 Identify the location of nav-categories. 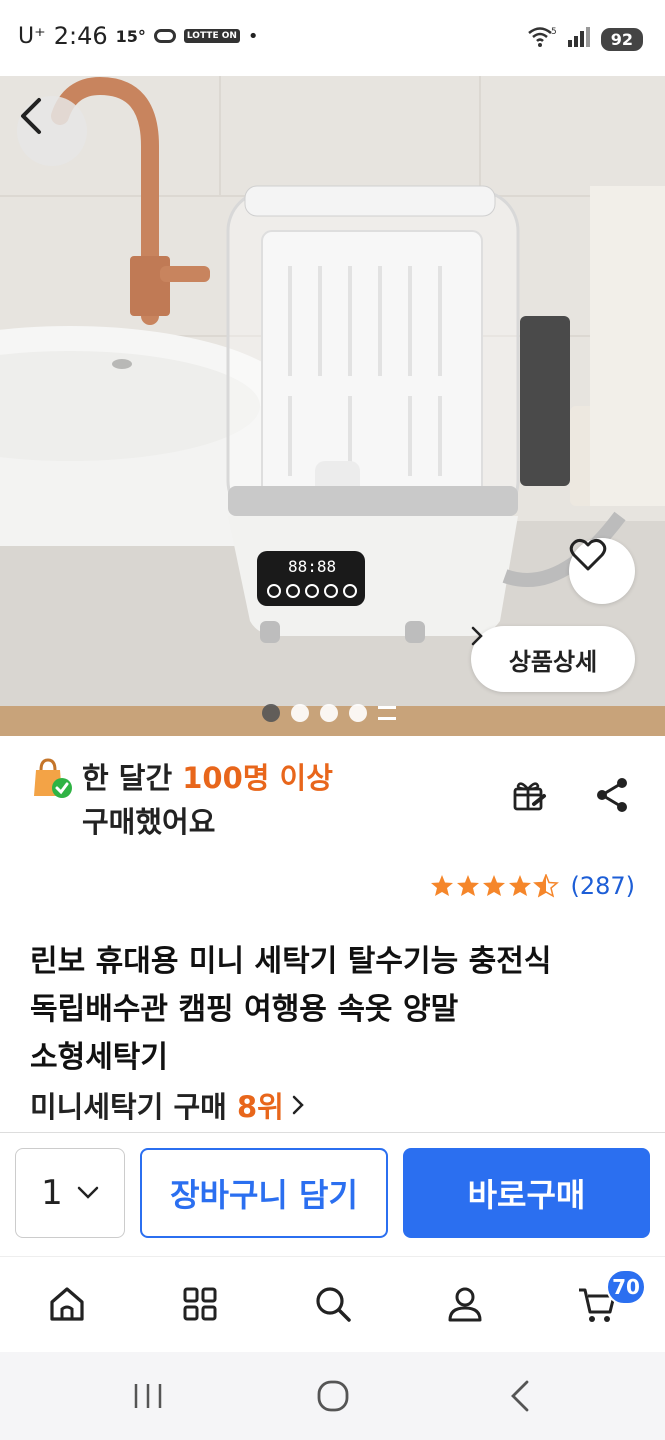
(200, 1304).